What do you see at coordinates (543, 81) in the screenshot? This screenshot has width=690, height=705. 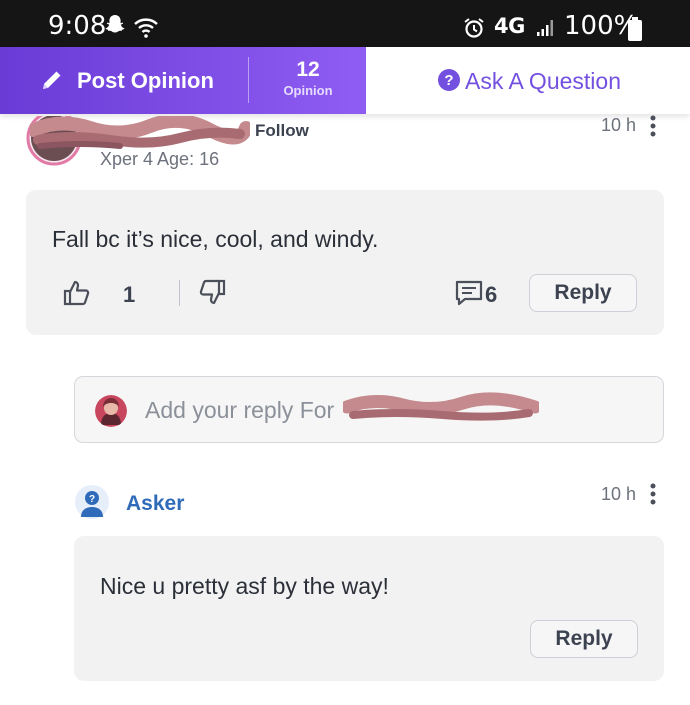 I see `ask-question-label: Ask A Question` at bounding box center [543, 81].